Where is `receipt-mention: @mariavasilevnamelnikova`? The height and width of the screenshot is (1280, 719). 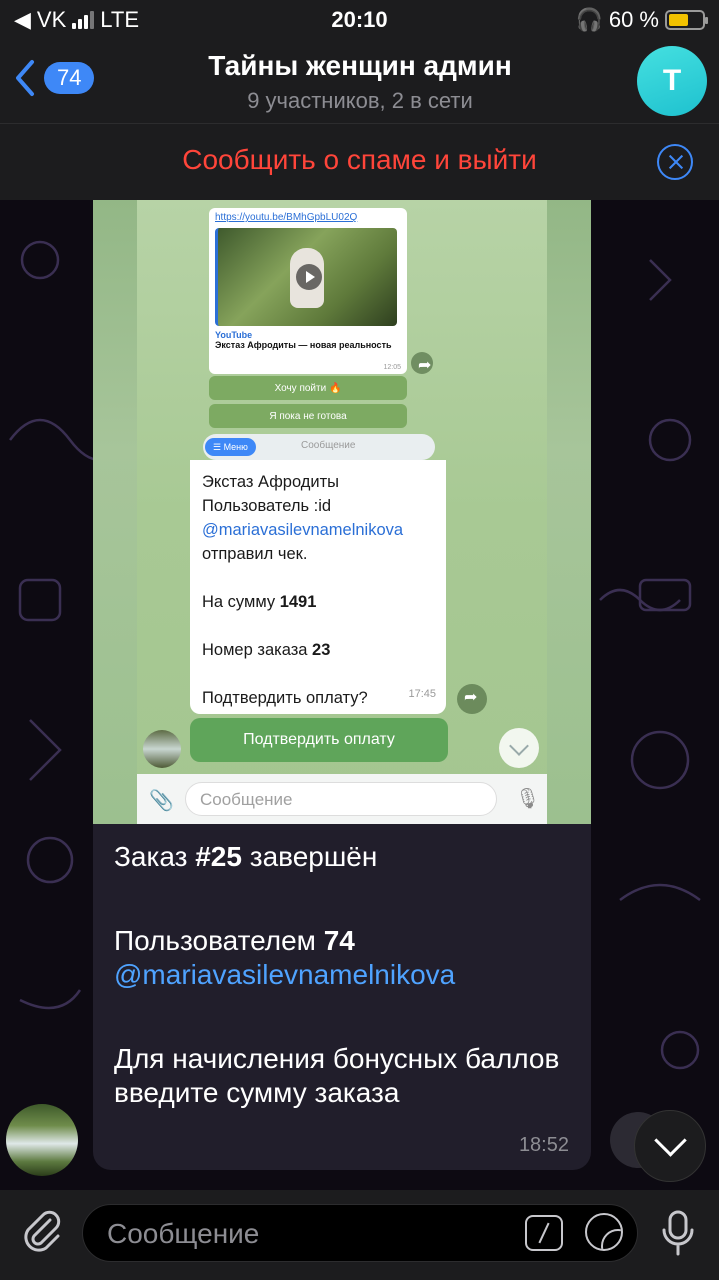
receipt-mention: @mariavasilevnamelnikova is located at coordinates (303, 530).